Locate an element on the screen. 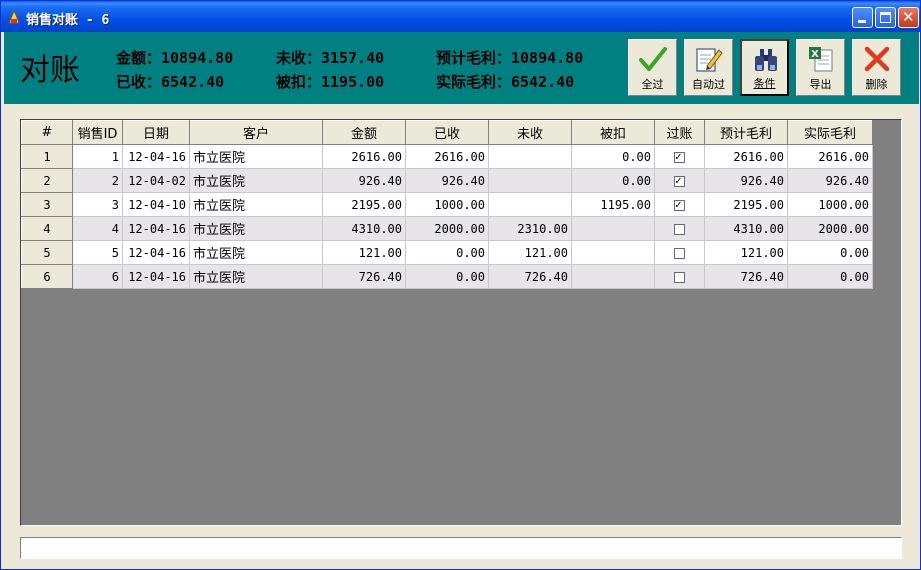 The image size is (921, 570). cell-received: 926.40 is located at coordinates (447, 180).